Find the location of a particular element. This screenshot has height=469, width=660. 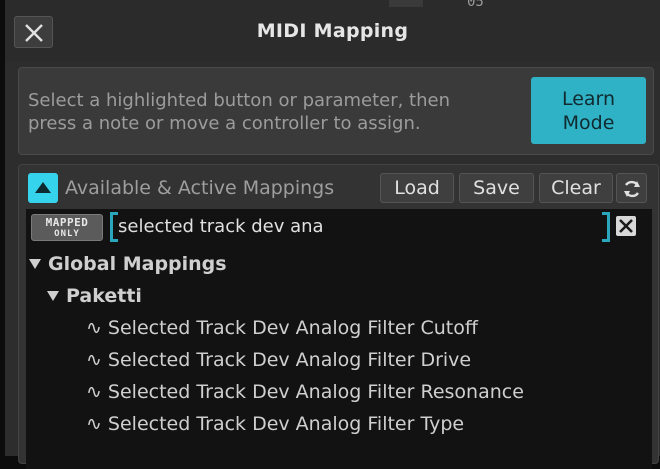

search-bracket-right is located at coordinates (606, 227).